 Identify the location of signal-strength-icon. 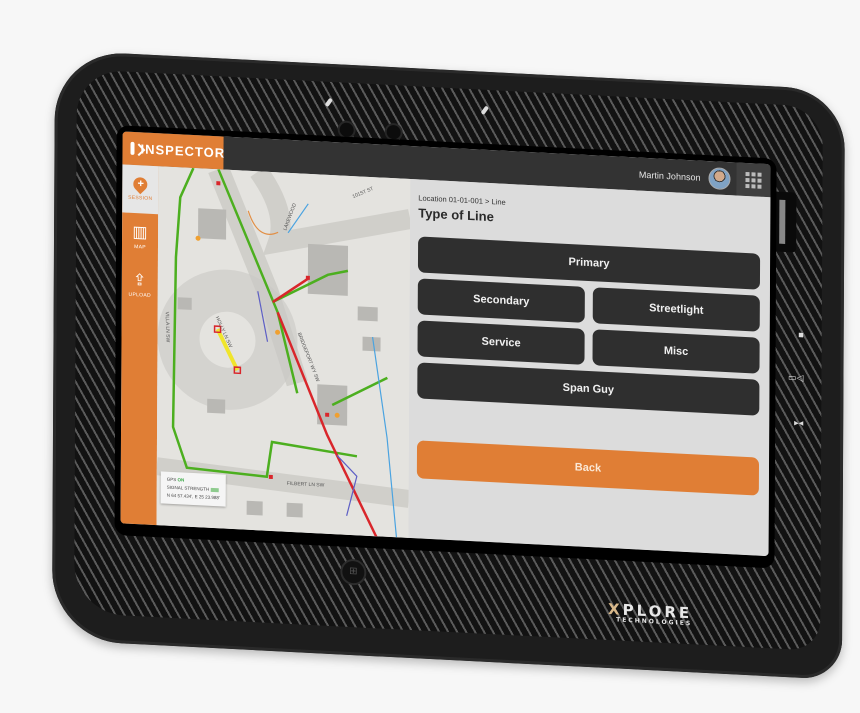
(215, 490).